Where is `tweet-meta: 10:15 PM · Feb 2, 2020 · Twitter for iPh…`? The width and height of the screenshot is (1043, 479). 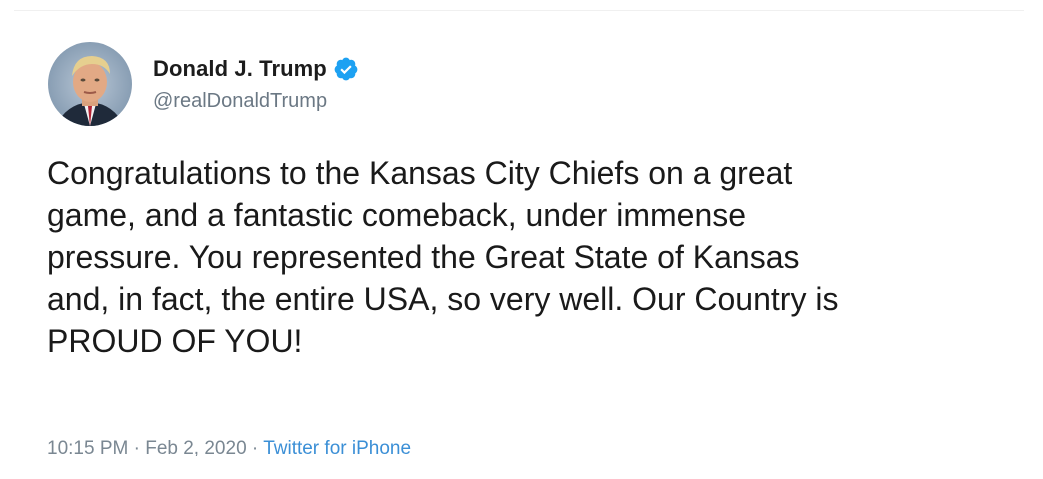
tweet-meta: 10:15 PM · Feb 2, 2020 · Twitter for iPh… is located at coordinates (229, 447).